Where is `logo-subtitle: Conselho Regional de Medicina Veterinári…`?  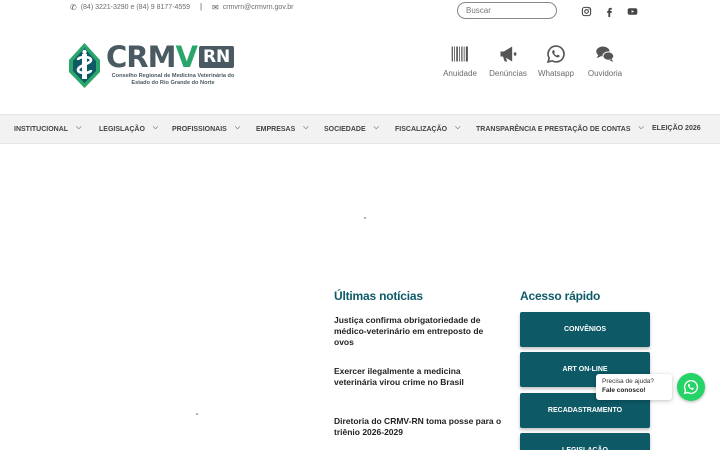
logo-subtitle: Conselho Regional de Medicina Veterinári… is located at coordinates (173, 79).